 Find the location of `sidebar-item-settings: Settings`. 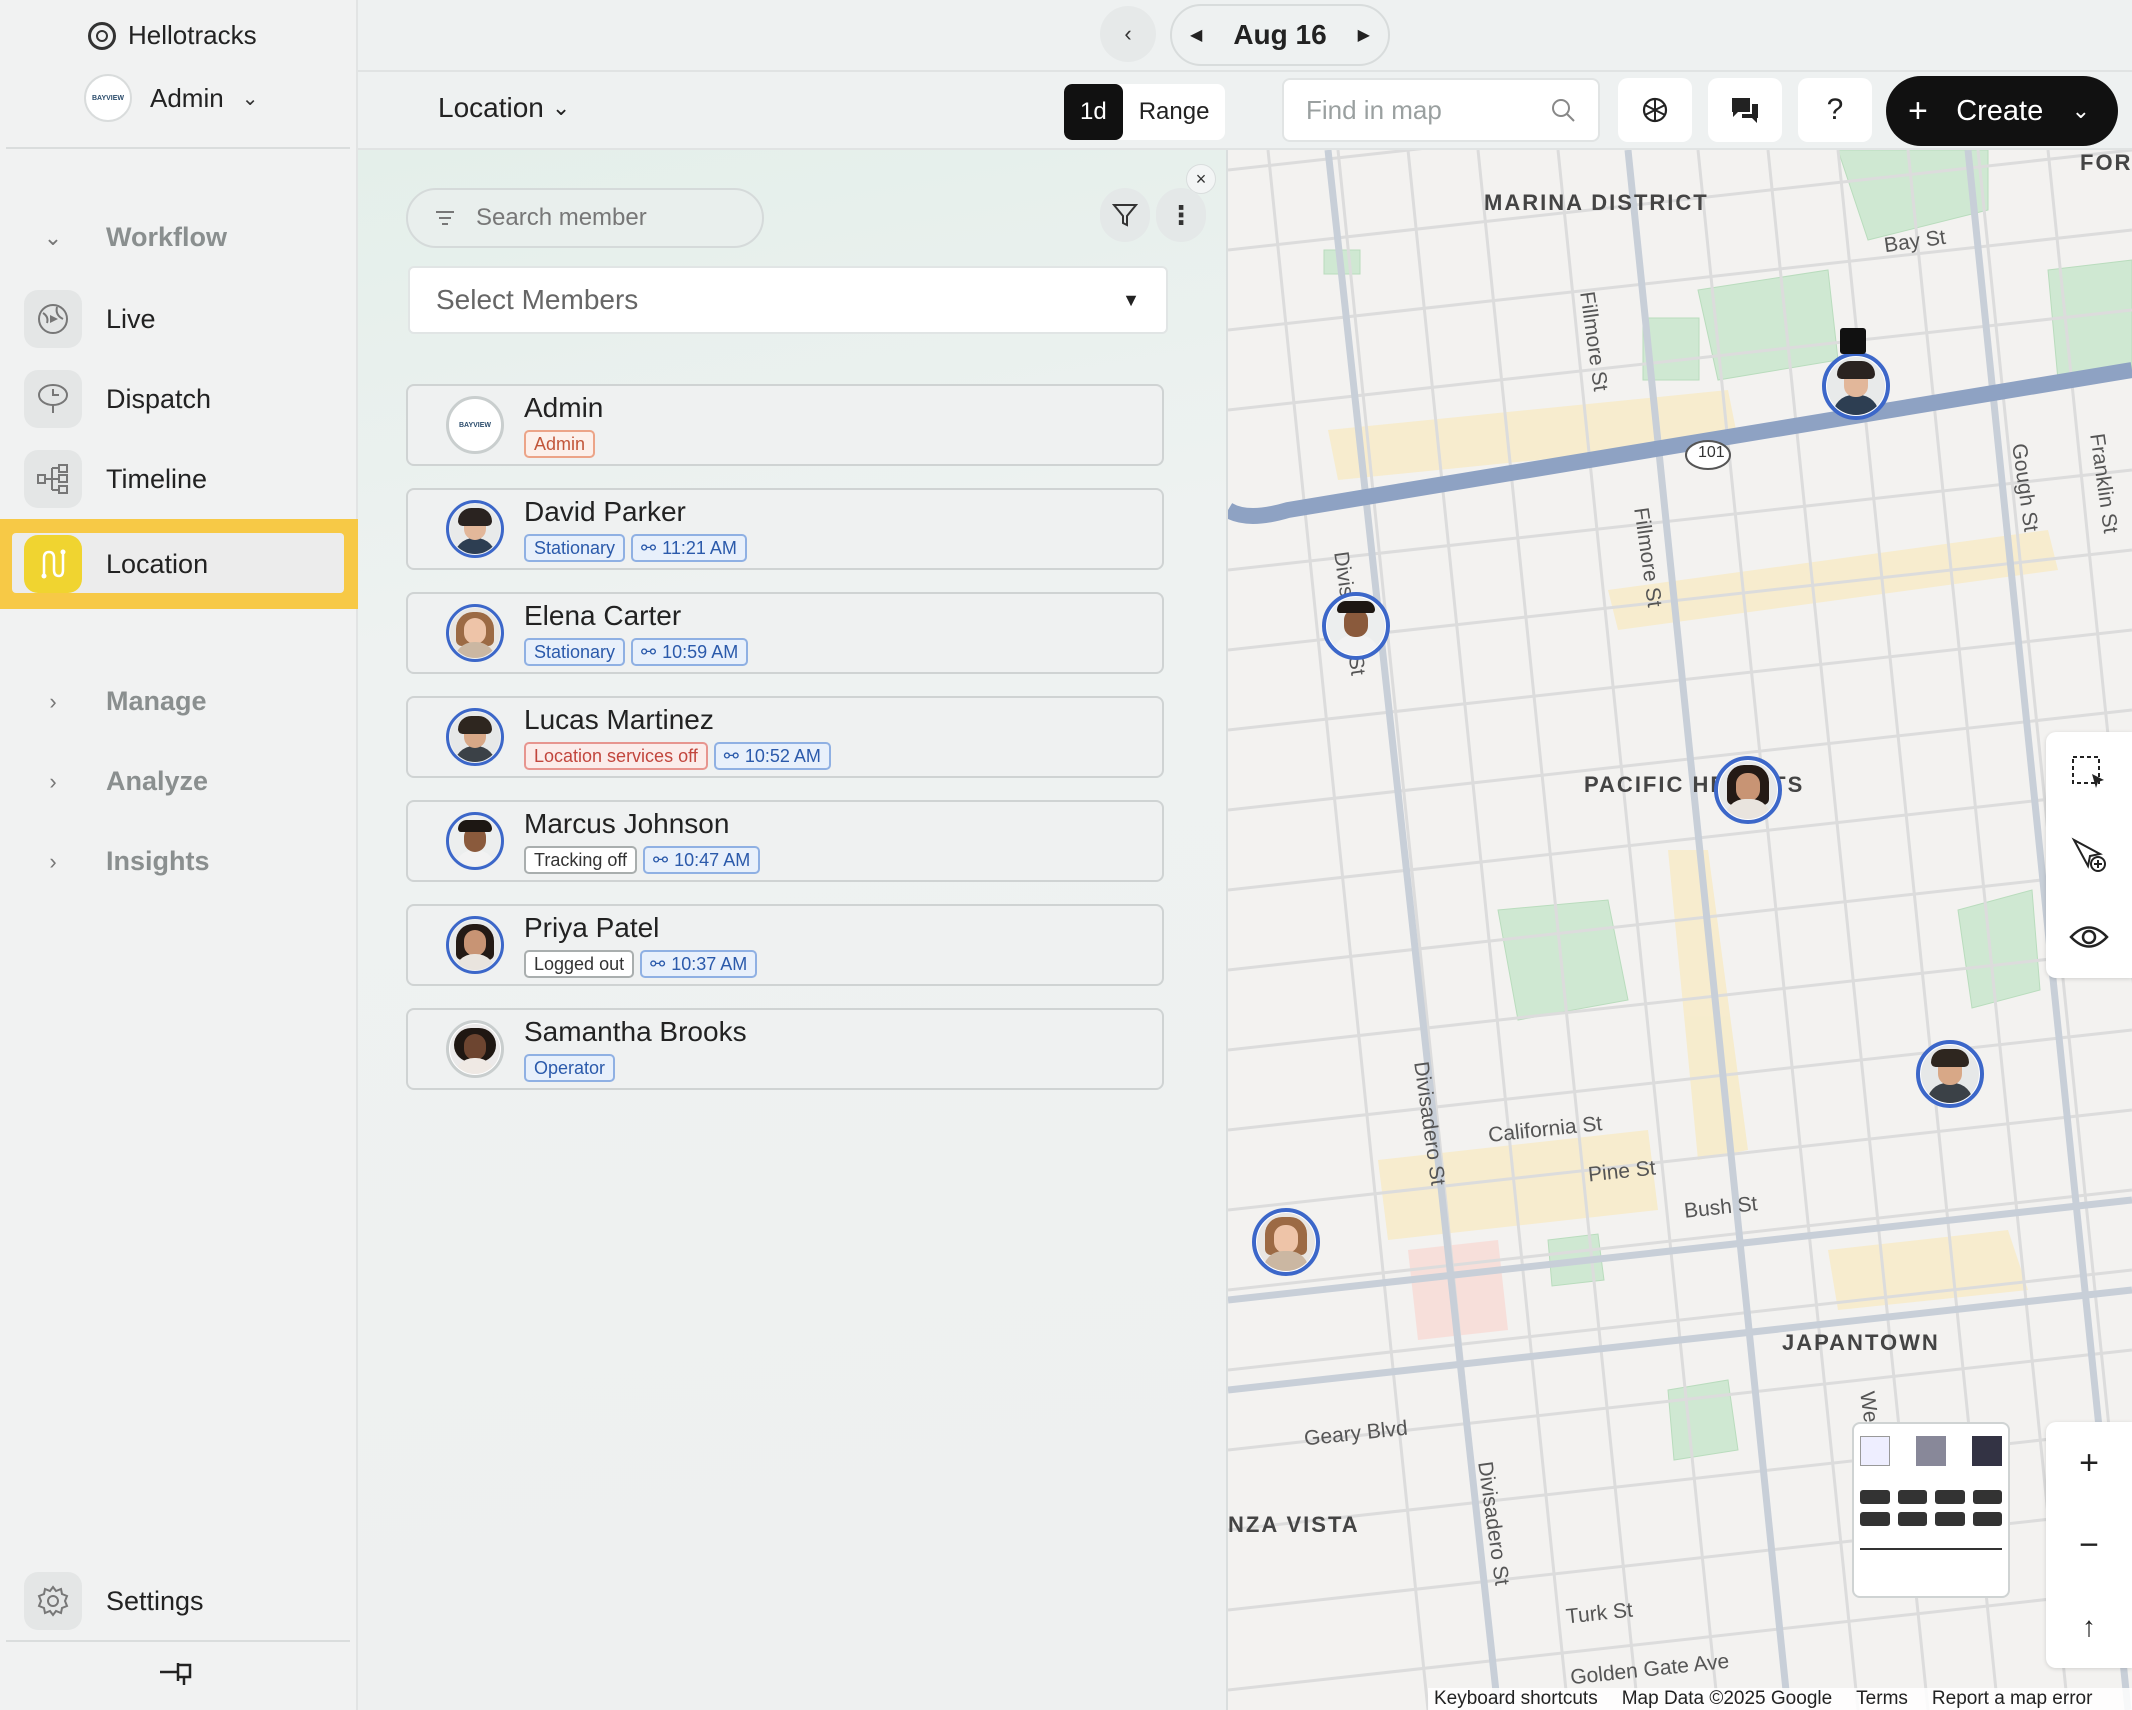

sidebar-item-settings: Settings is located at coordinates (102, 1601).